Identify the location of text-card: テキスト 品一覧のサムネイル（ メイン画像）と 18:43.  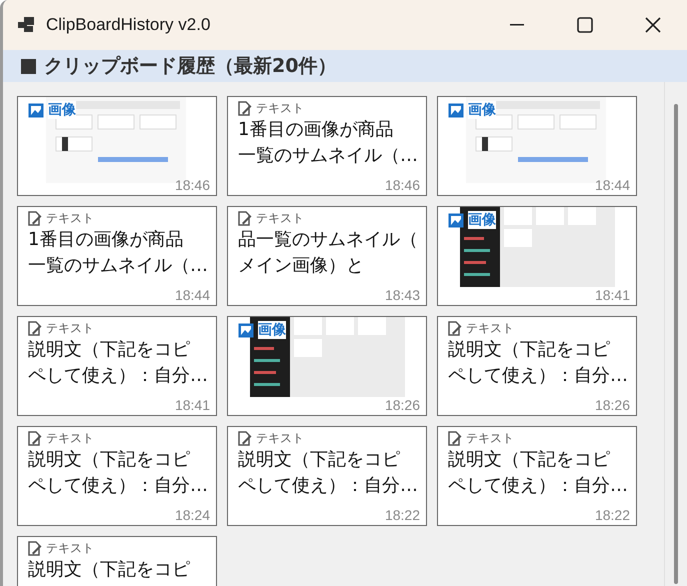
(327, 256).